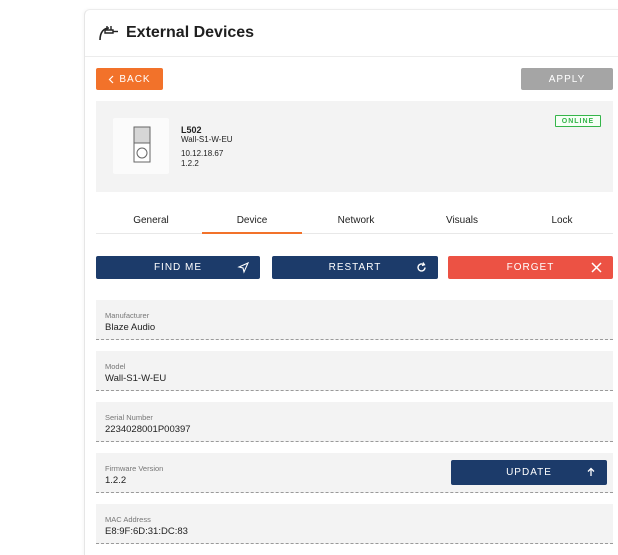 This screenshot has width=618, height=555. I want to click on close-icon, so click(596, 267).